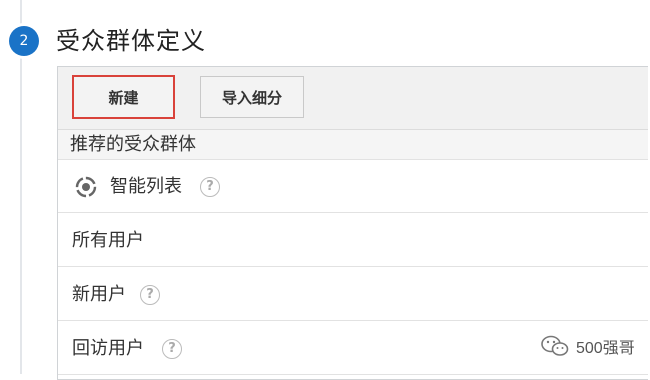 Image resolution: width=650 pixels, height=380 pixels. Describe the element at coordinates (353, 145) in the screenshot. I see `recommended-audiences-header: 推荐的受众群体` at that location.